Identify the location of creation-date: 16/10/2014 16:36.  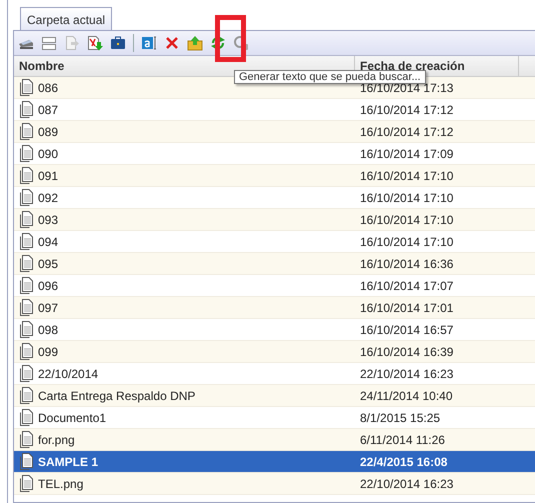
(407, 263).